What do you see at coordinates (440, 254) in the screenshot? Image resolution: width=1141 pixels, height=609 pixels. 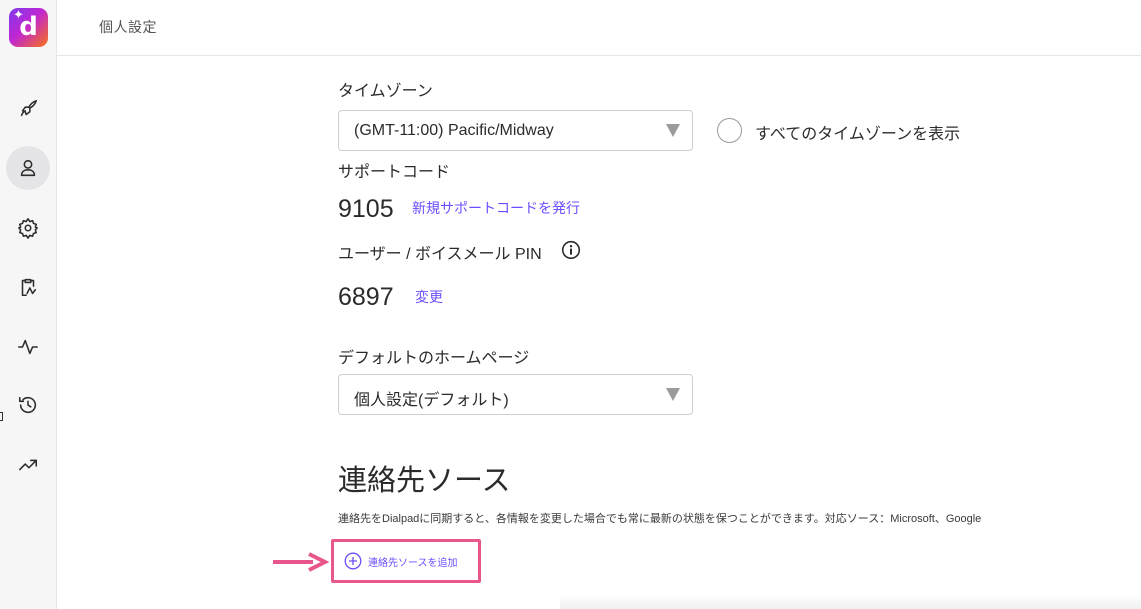 I see `pin-label: ユーザー / ボイスメール PIN` at bounding box center [440, 254].